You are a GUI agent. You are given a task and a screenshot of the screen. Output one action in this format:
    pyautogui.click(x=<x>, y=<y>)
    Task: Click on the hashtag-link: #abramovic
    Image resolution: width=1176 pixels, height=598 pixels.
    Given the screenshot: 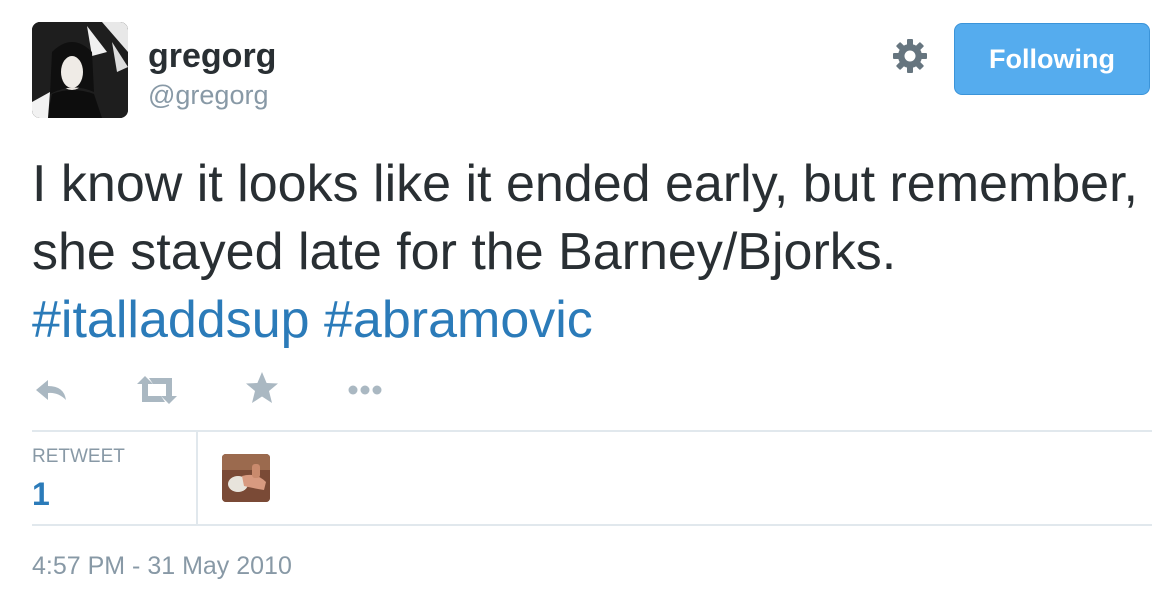 What is the action you would take?
    pyautogui.click(x=458, y=320)
    